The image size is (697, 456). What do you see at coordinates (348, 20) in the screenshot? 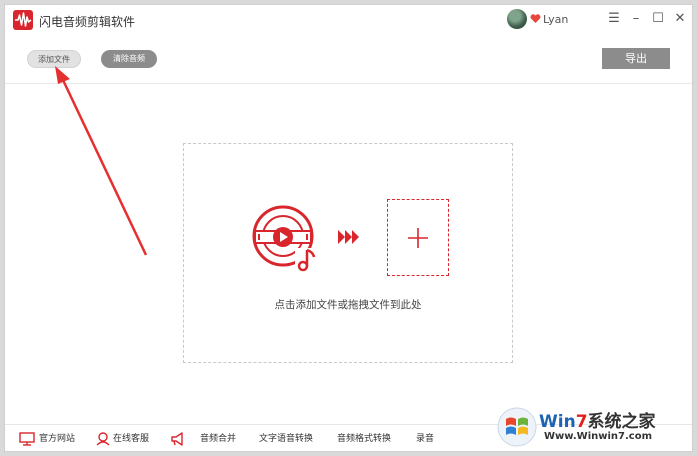
I see `title-bar: 闪电音频剪辑软件 Lyan ☰ – ☐ ✕` at bounding box center [348, 20].